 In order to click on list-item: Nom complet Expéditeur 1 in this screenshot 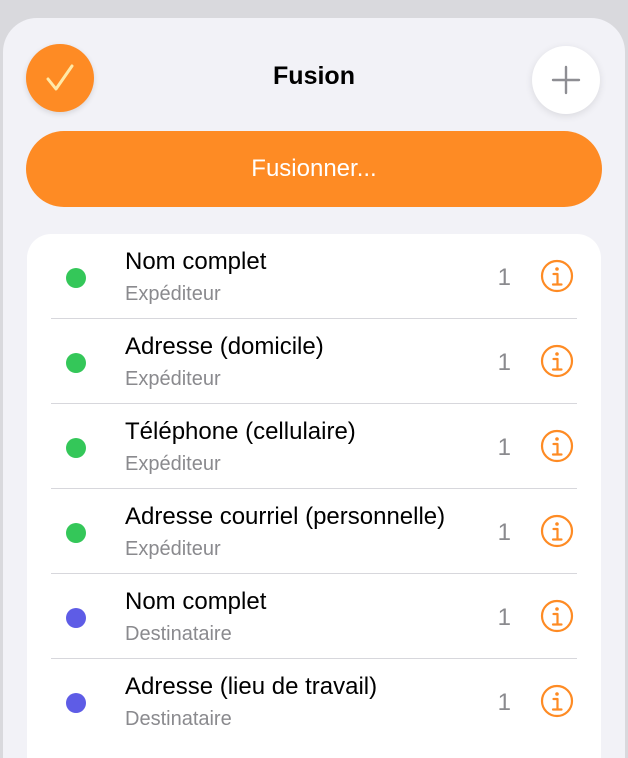, I will do `click(314, 276)`.